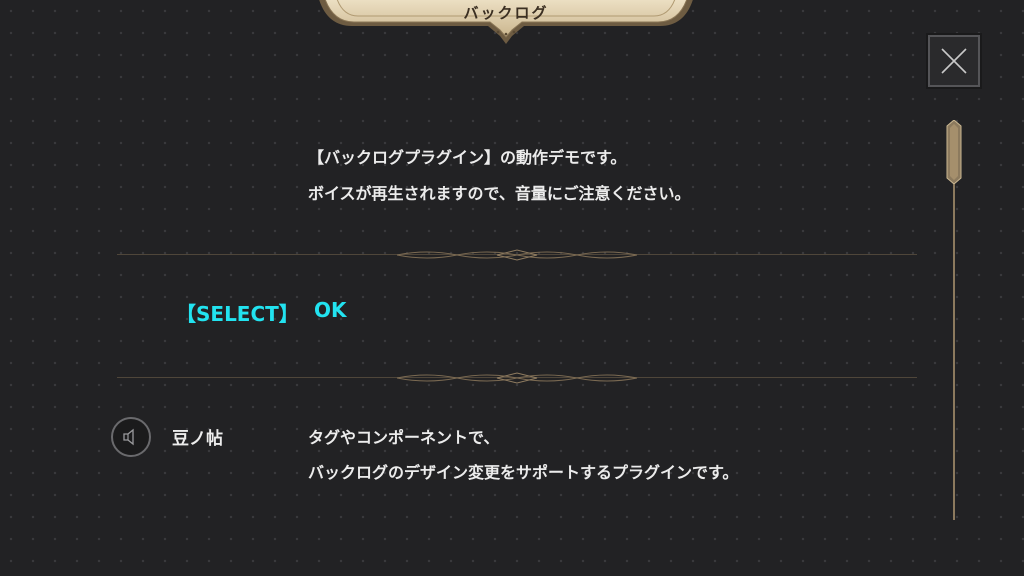  What do you see at coordinates (330, 310) in the screenshot?
I see `select-value: OK` at bounding box center [330, 310].